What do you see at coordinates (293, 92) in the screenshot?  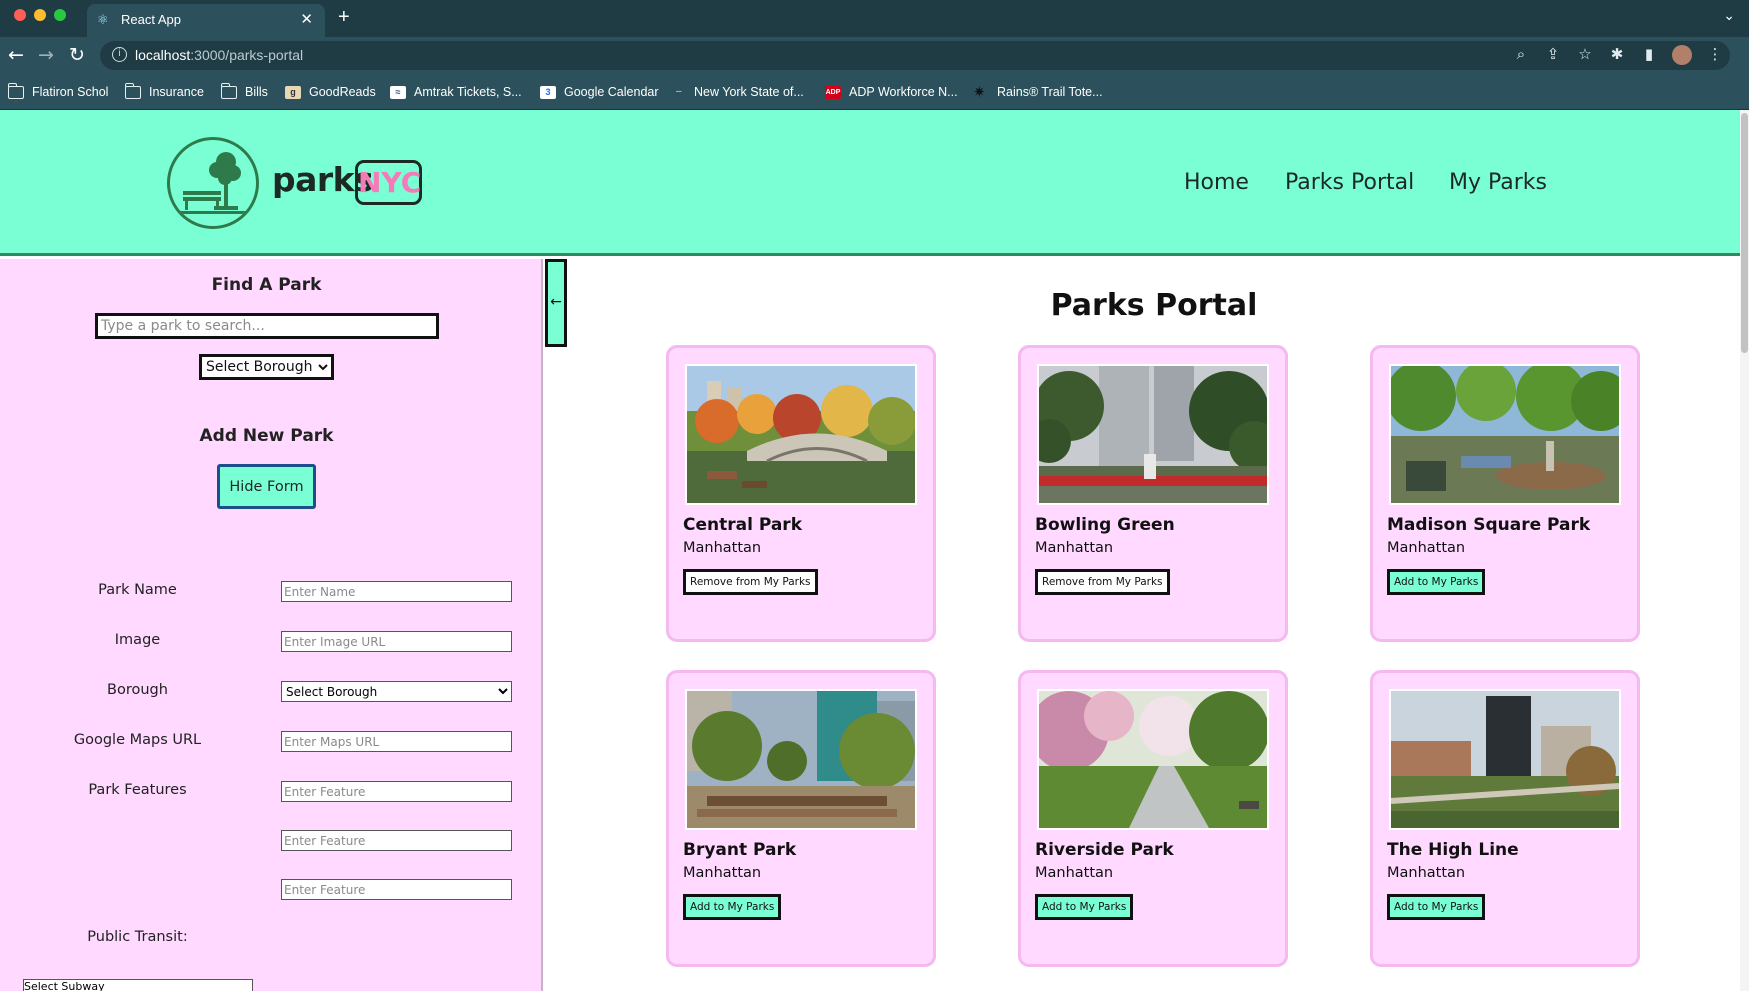 I see `goodreads-icon: g` at bounding box center [293, 92].